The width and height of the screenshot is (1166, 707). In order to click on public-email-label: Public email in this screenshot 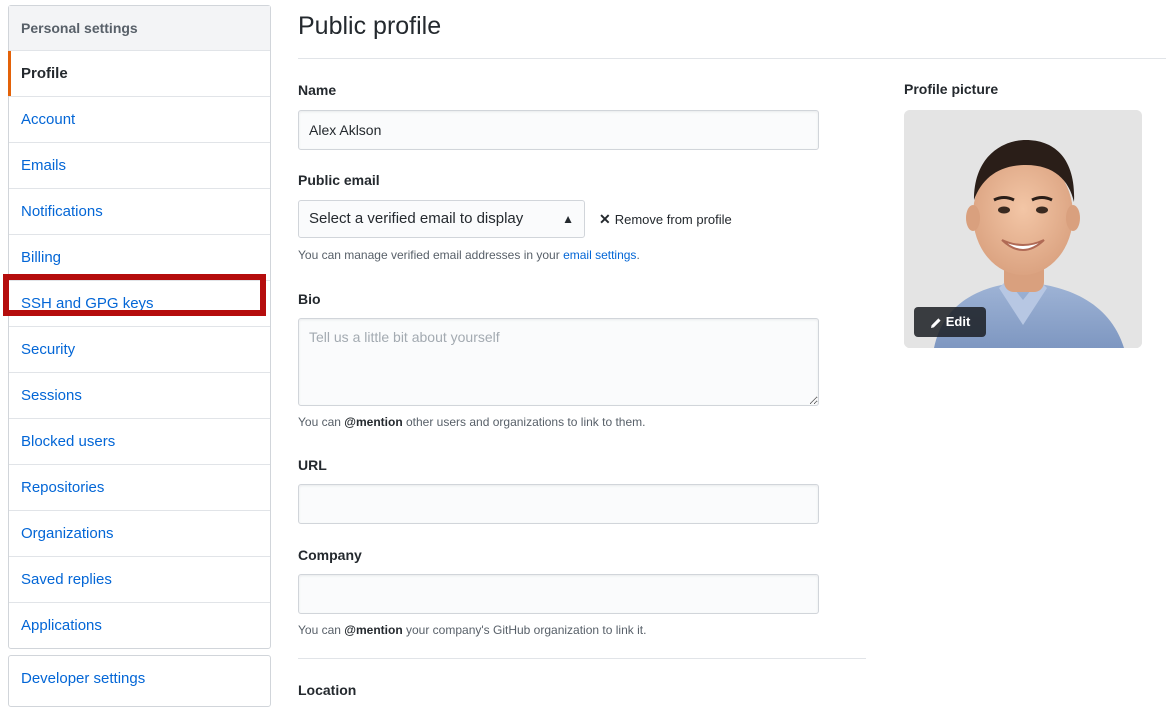, I will do `click(339, 180)`.